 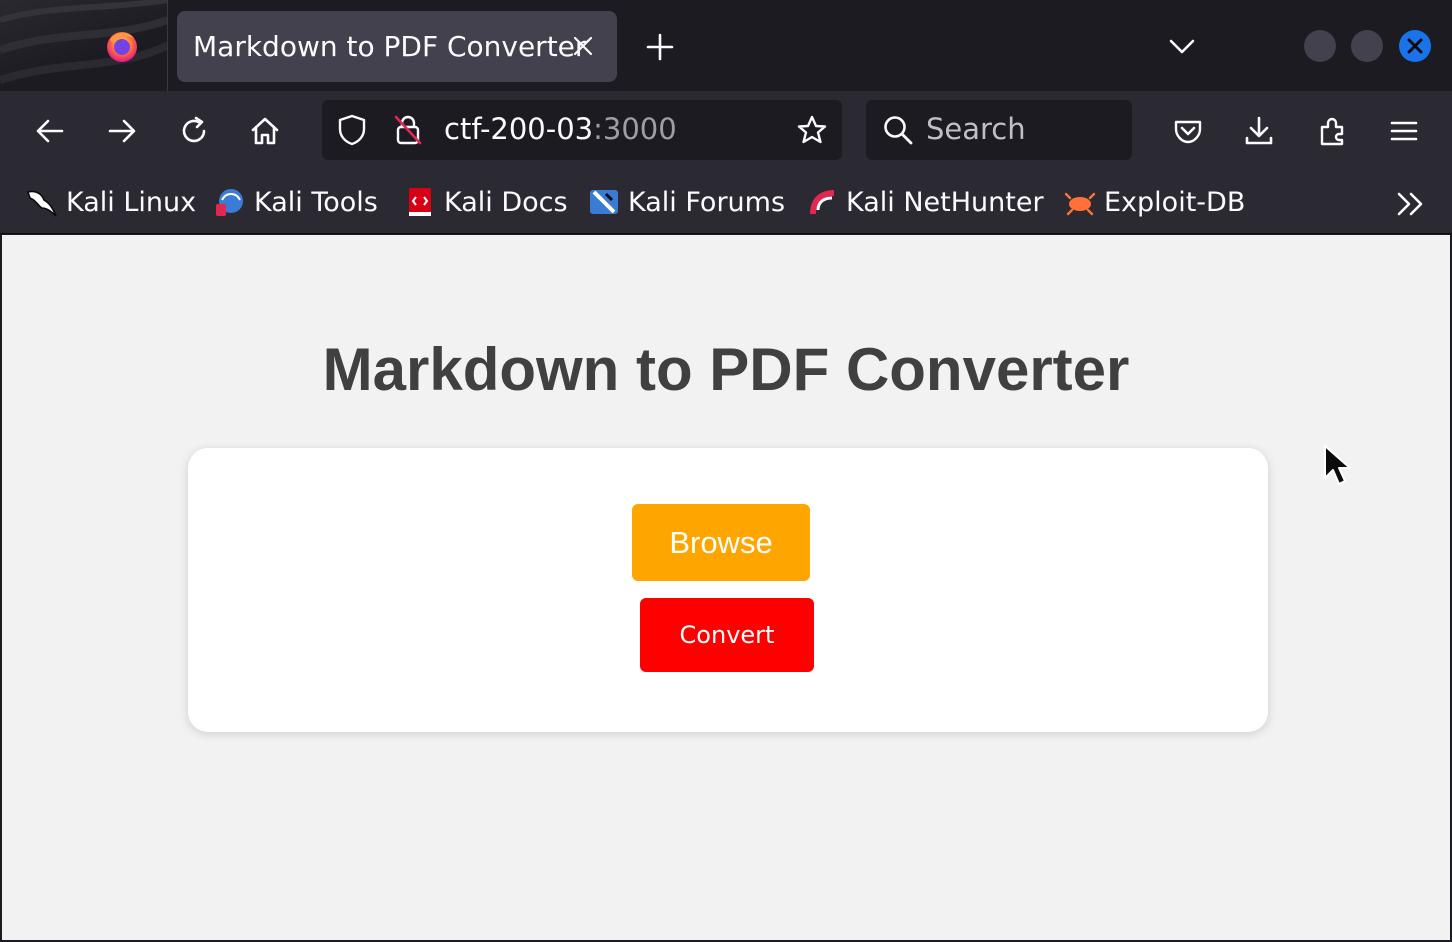 What do you see at coordinates (1404, 131) in the screenshot?
I see `hamburger-menu-icon` at bounding box center [1404, 131].